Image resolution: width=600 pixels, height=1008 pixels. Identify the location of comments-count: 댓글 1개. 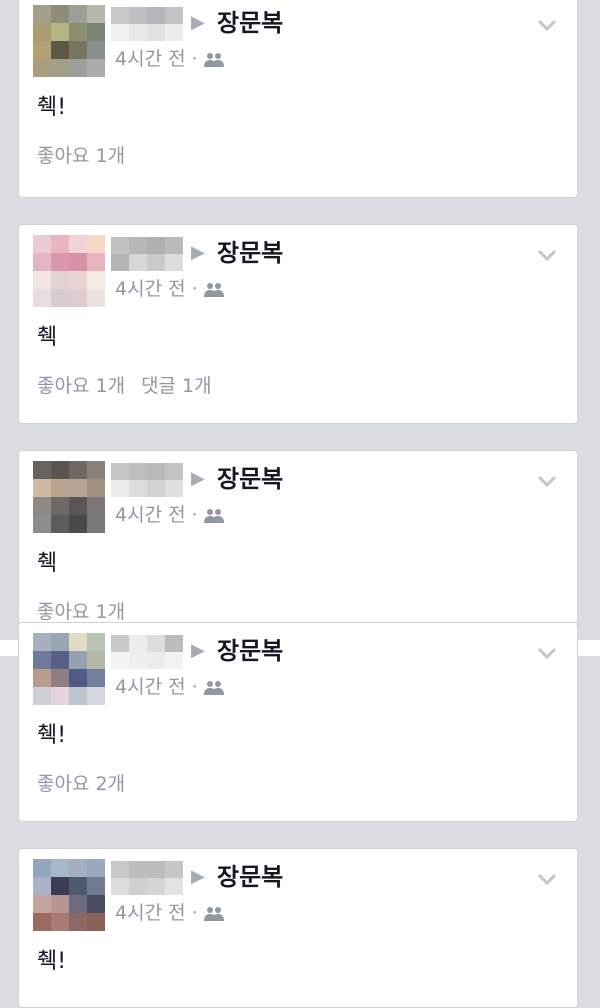
(176, 386).